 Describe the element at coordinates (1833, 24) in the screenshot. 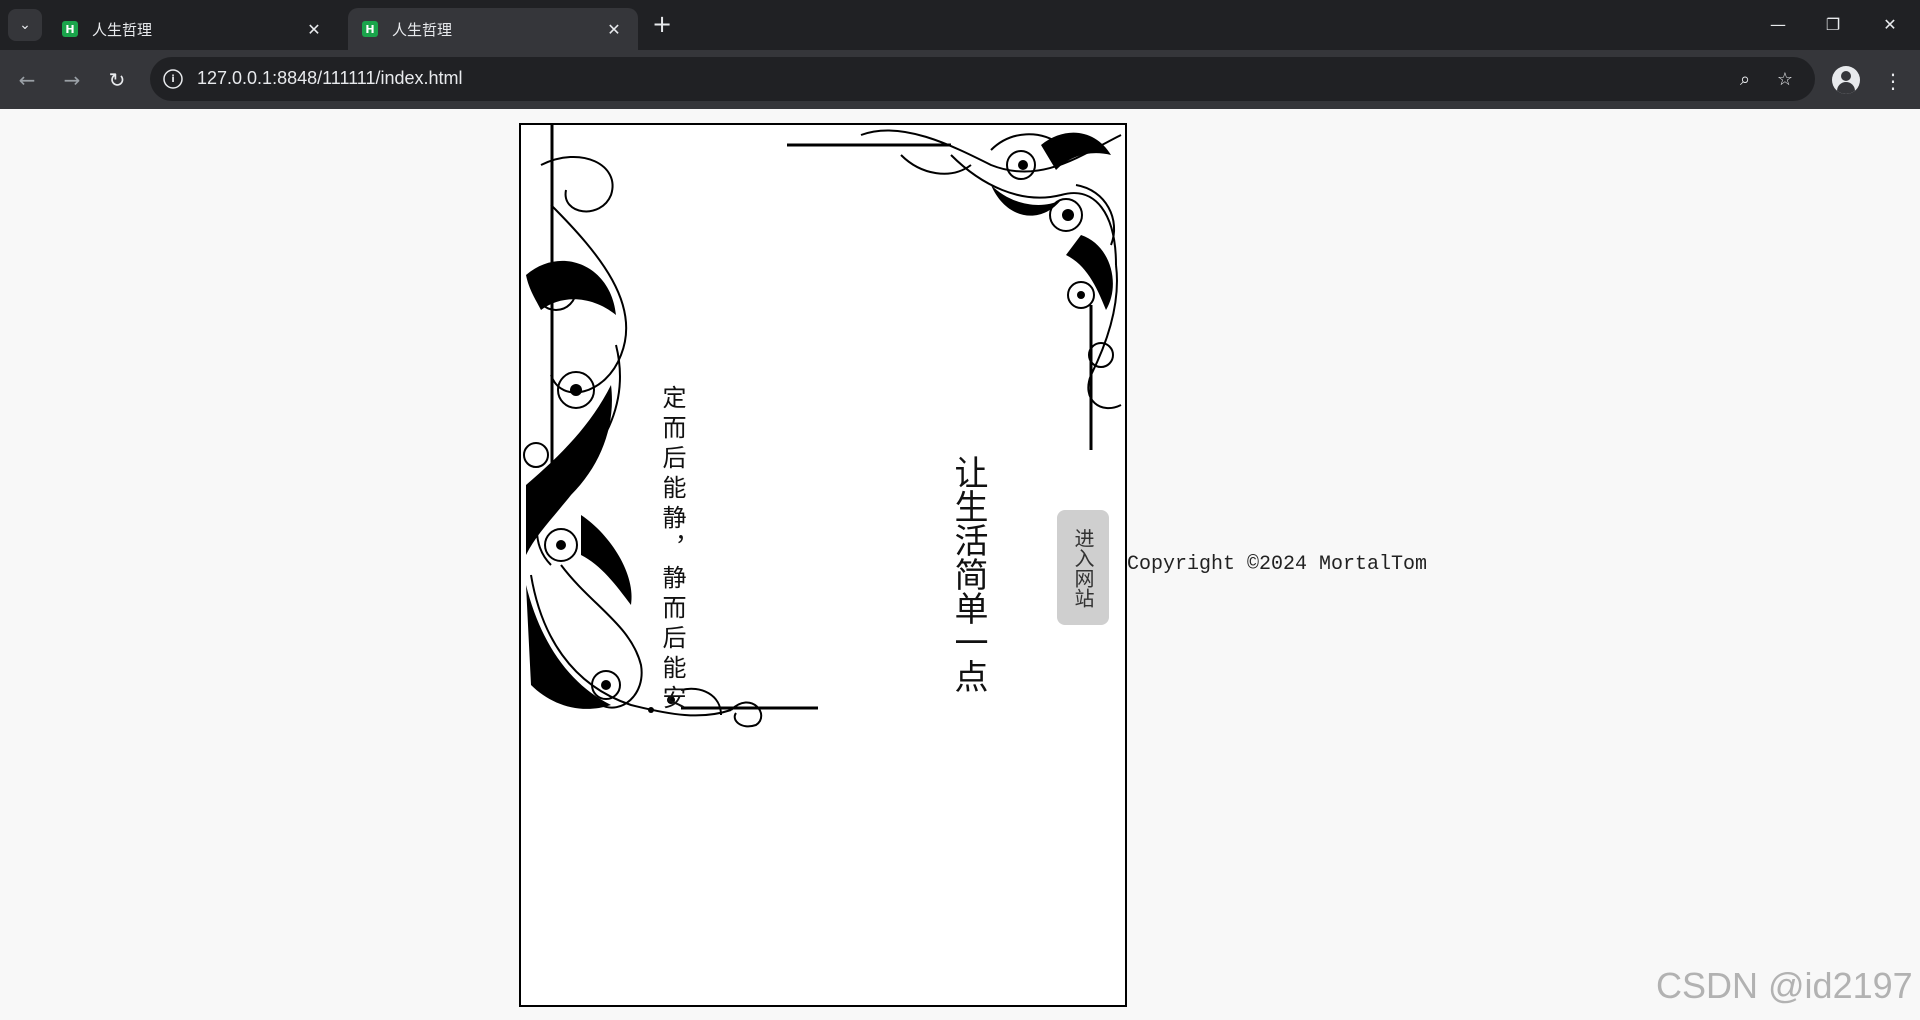

I see `restore-icon: ❐` at that location.